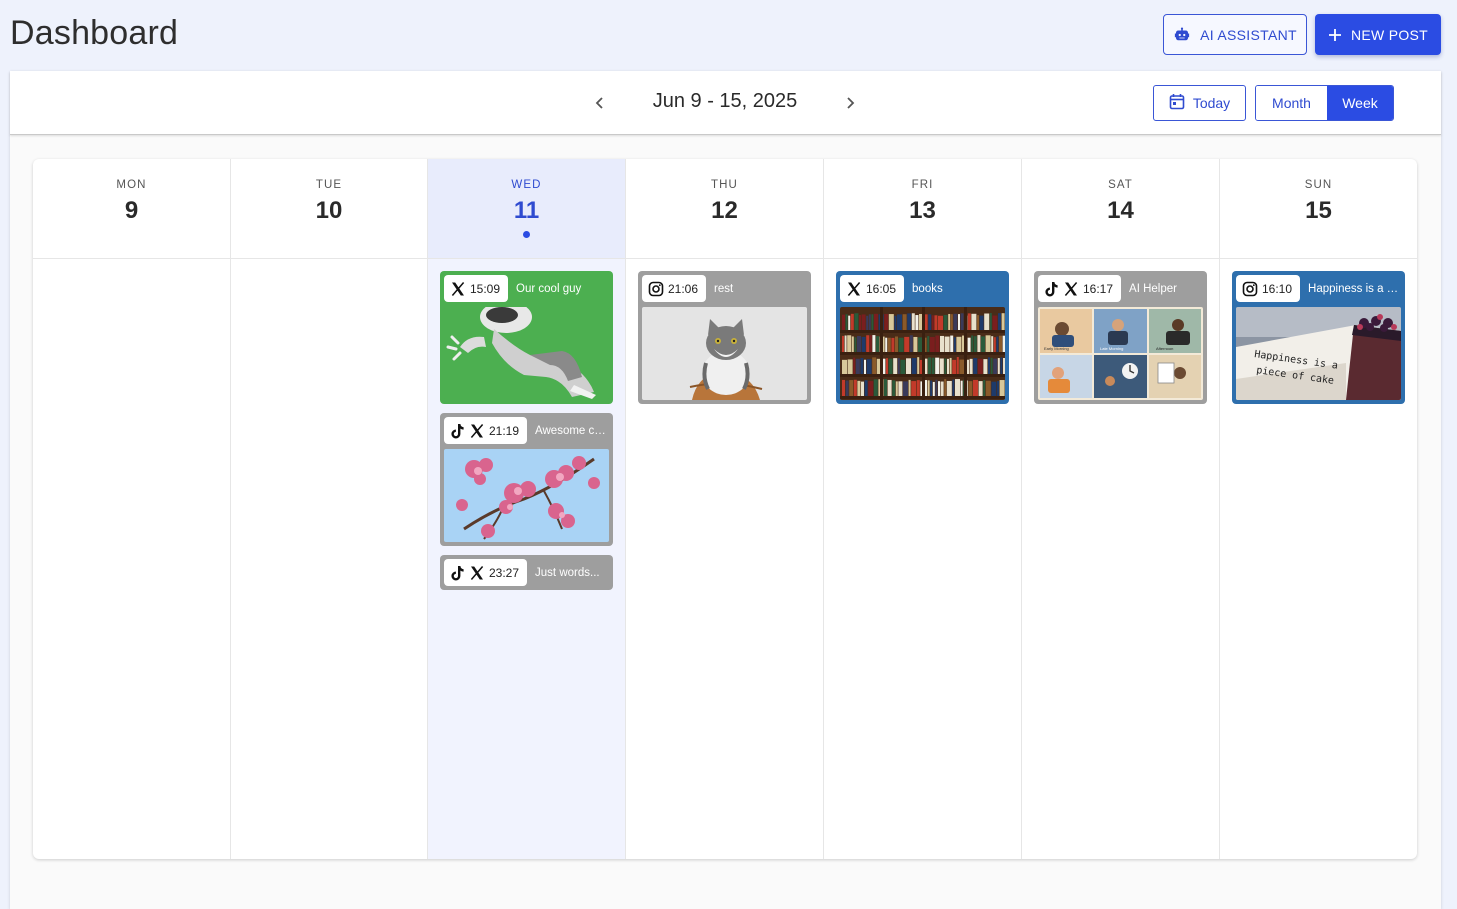 Image resolution: width=1457 pixels, height=909 pixels. What do you see at coordinates (724, 288) in the screenshot?
I see `post-title: rest` at bounding box center [724, 288].